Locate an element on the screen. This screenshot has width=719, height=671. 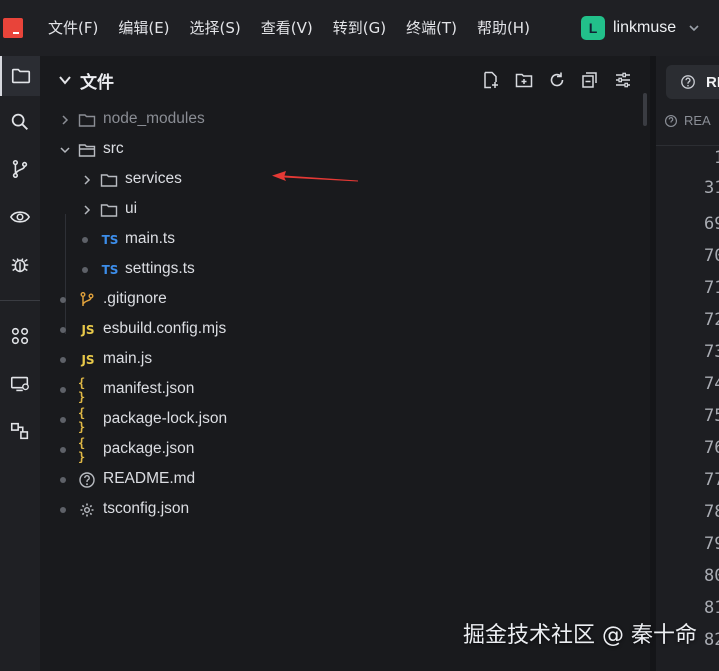
tree-item-label: services is located at coordinates (153, 178).